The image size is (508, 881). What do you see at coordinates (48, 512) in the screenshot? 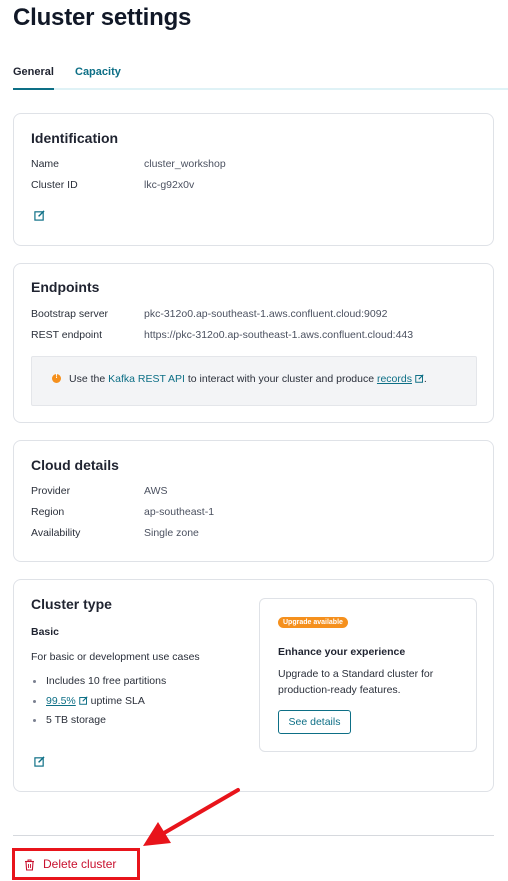
I see `region-label: Region` at bounding box center [48, 512].